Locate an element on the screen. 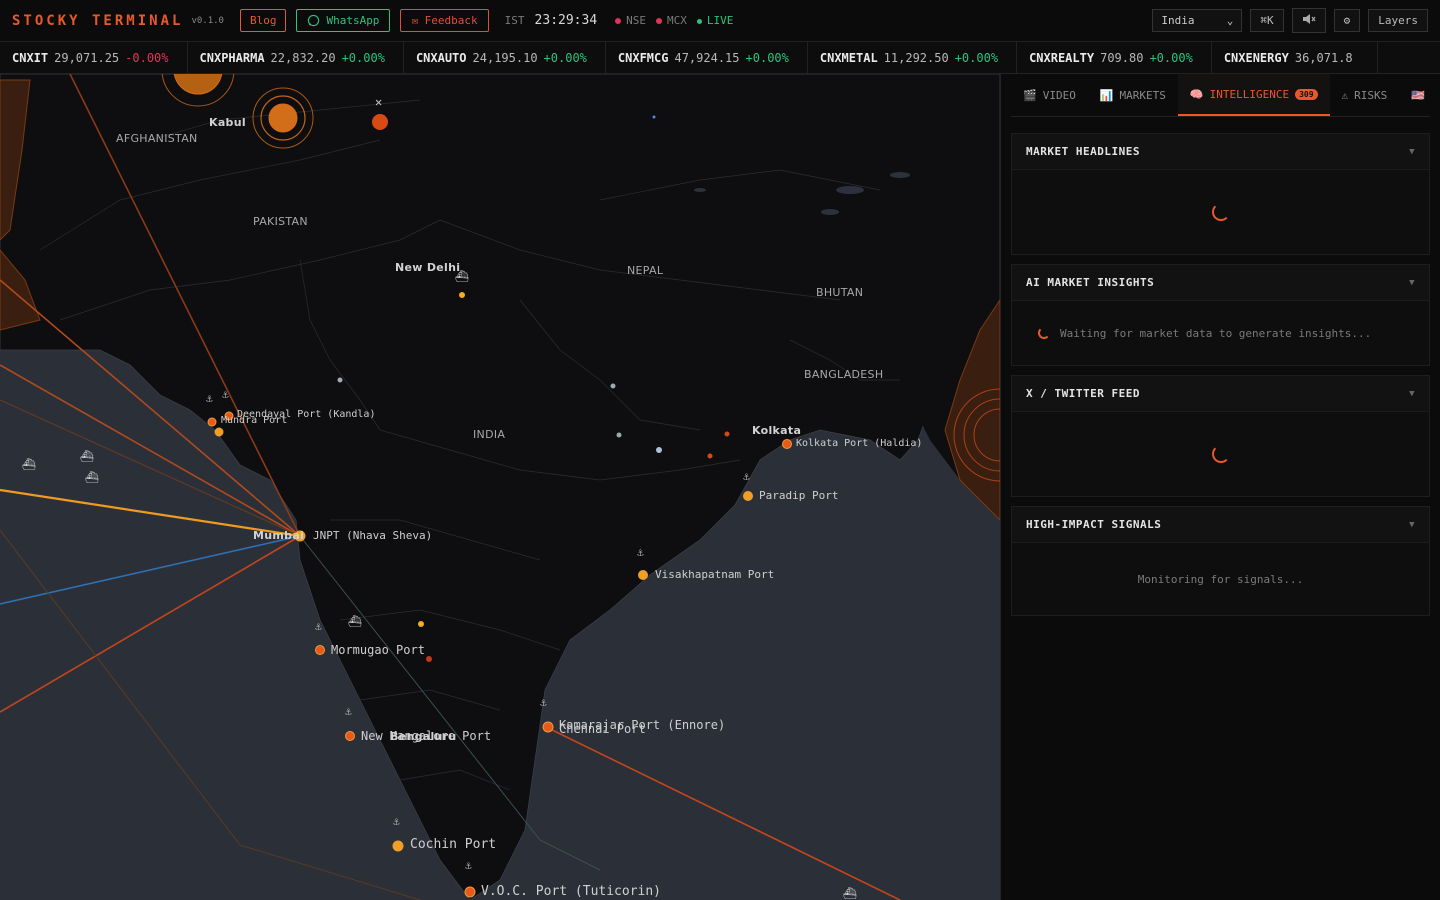 The height and width of the screenshot is (900, 1440). ticker-item: CNXFMCG 47,924.15 +0.00% is located at coordinates (707, 57).